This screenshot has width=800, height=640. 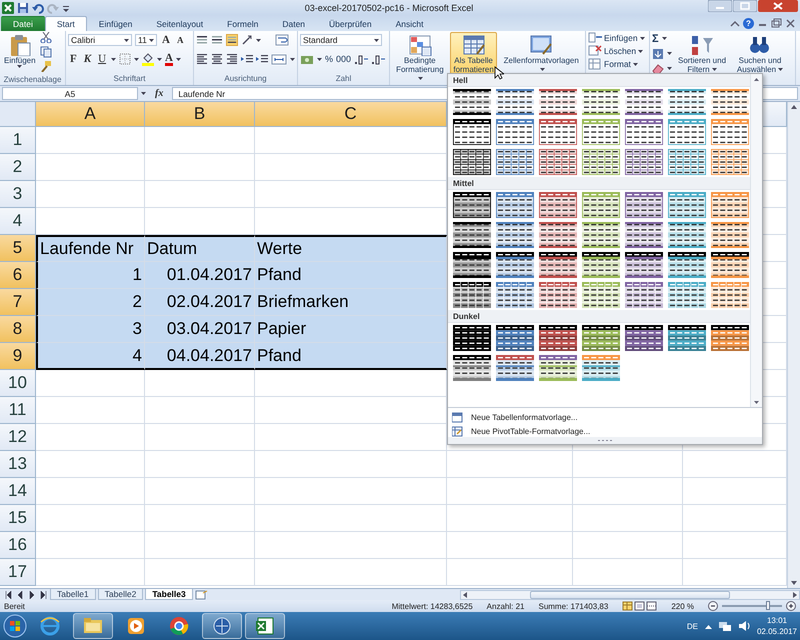 What do you see at coordinates (166, 40) in the screenshot?
I see `grow-font-button: A` at bounding box center [166, 40].